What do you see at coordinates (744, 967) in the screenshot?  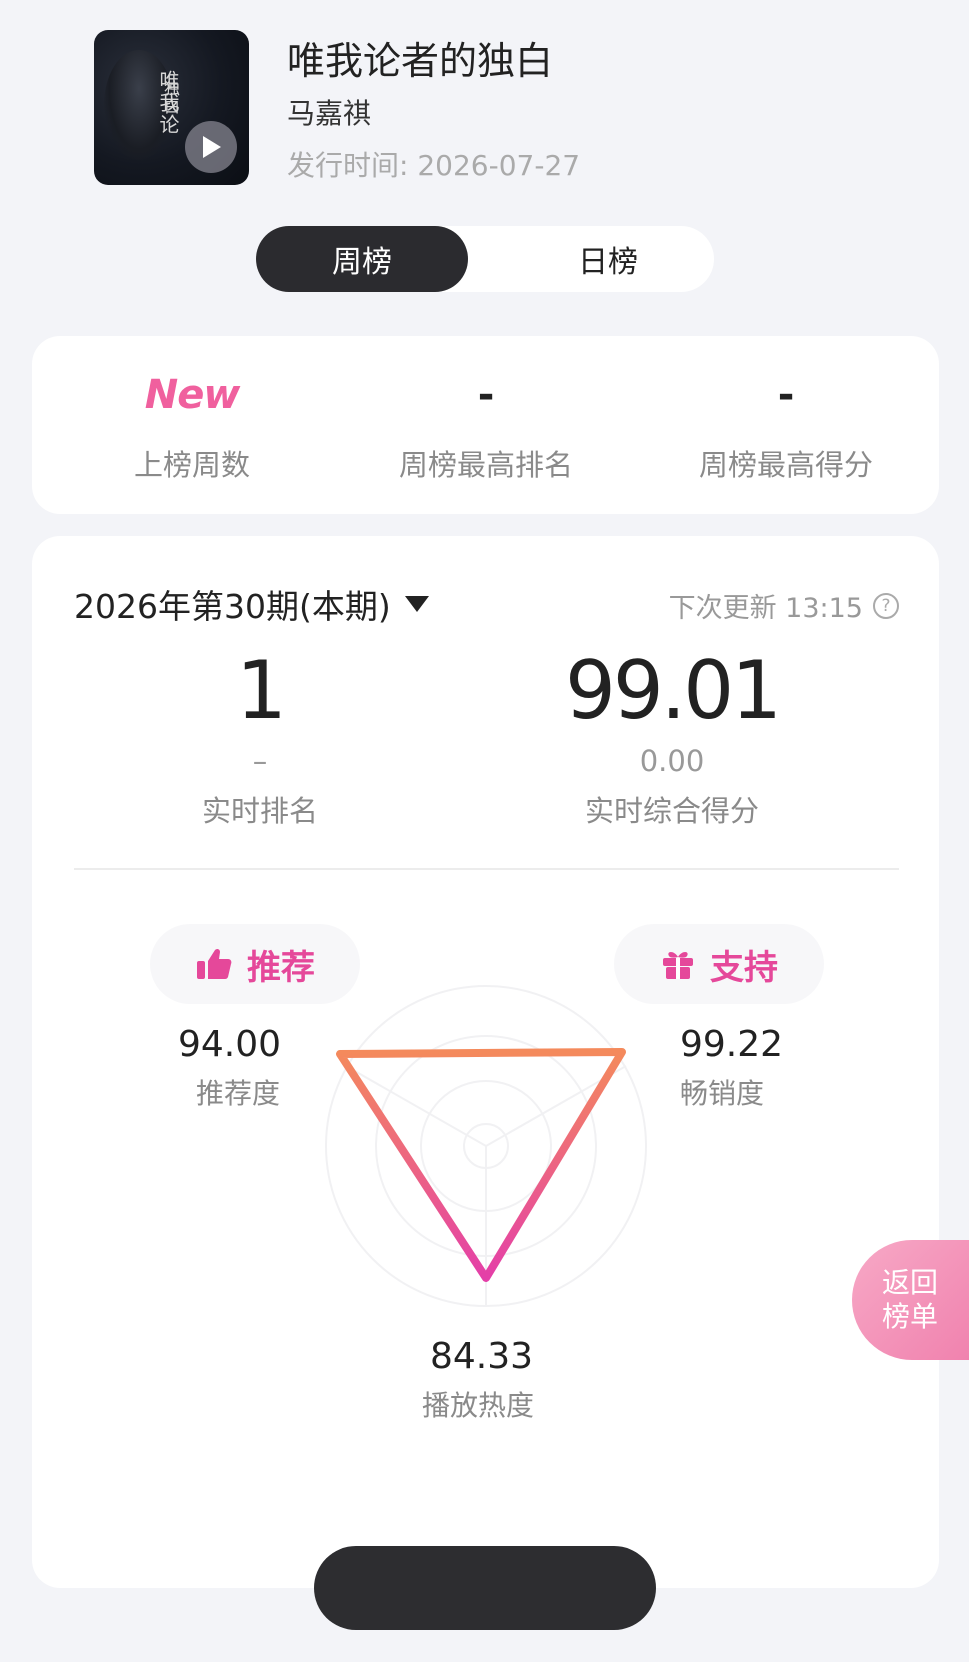 I see `support-label: 支持` at bounding box center [744, 967].